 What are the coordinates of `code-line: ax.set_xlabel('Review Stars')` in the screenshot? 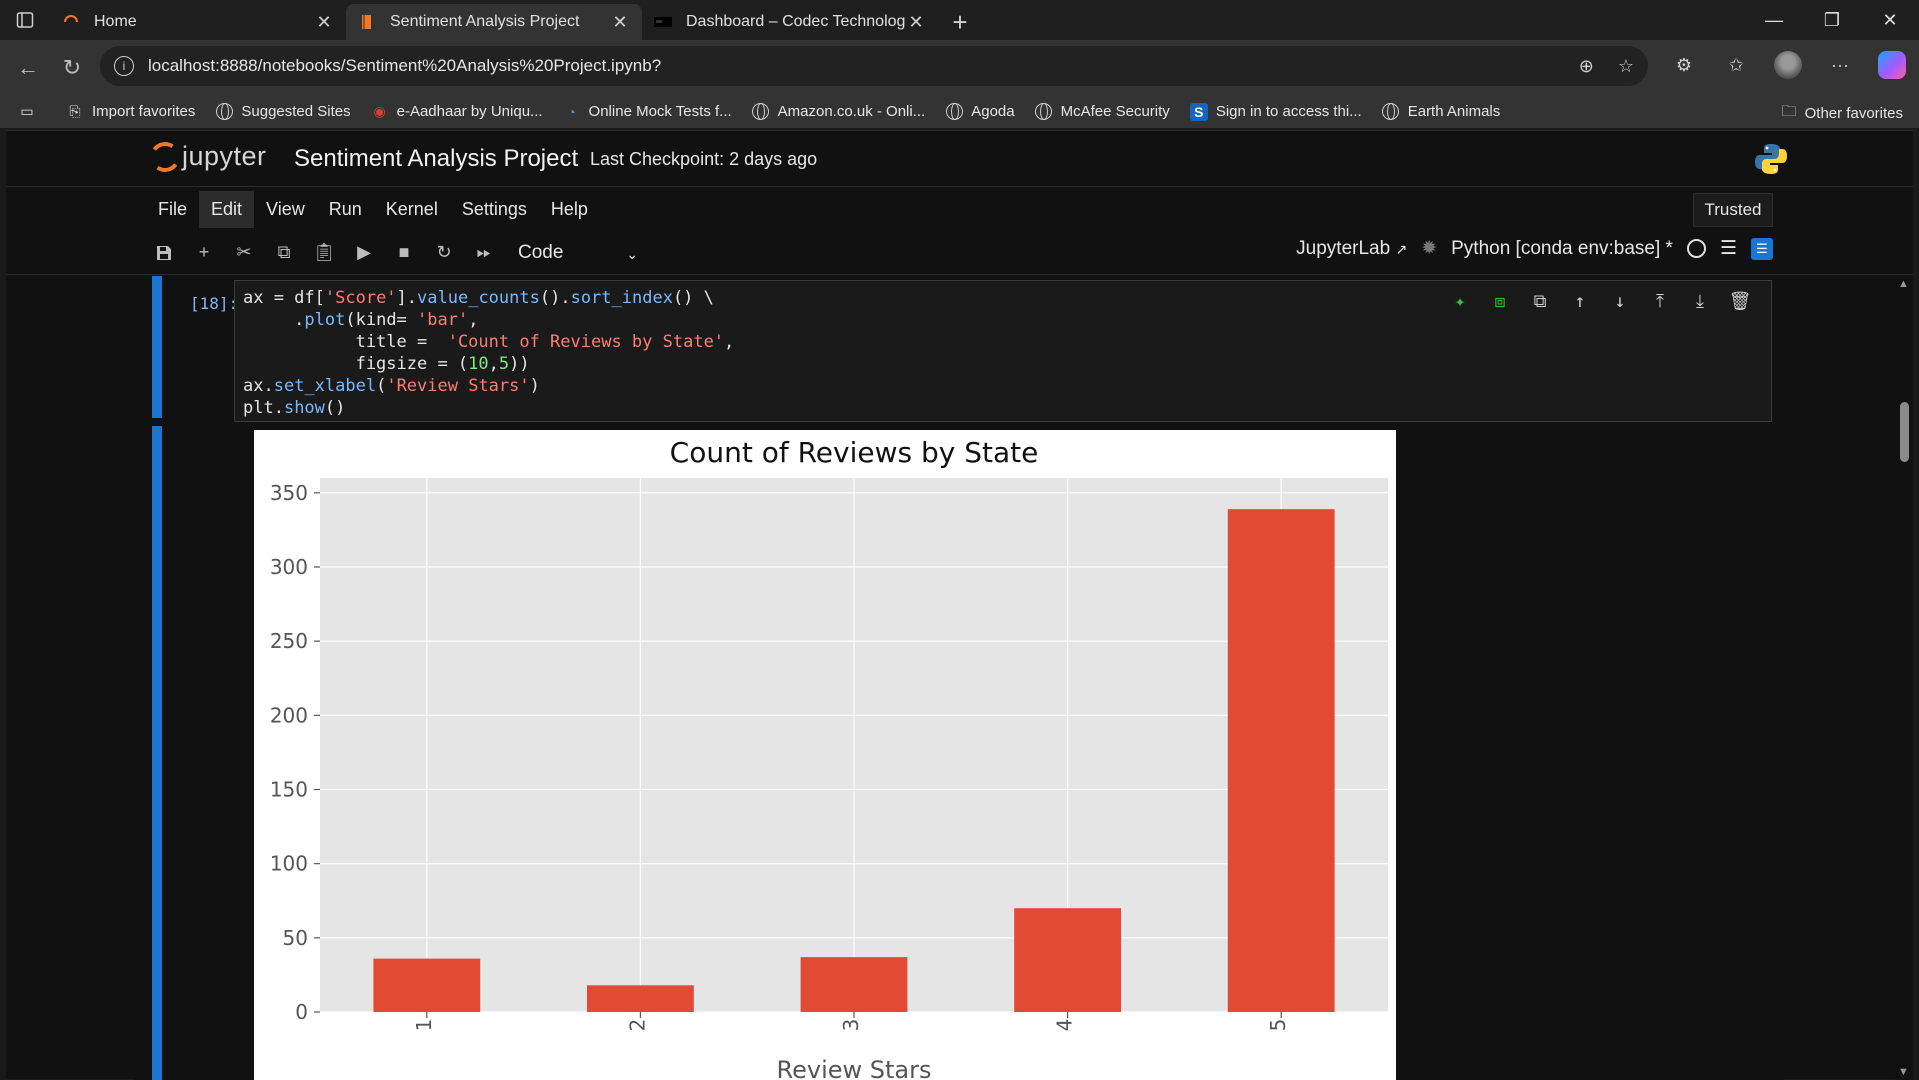 It's located at (391, 386).